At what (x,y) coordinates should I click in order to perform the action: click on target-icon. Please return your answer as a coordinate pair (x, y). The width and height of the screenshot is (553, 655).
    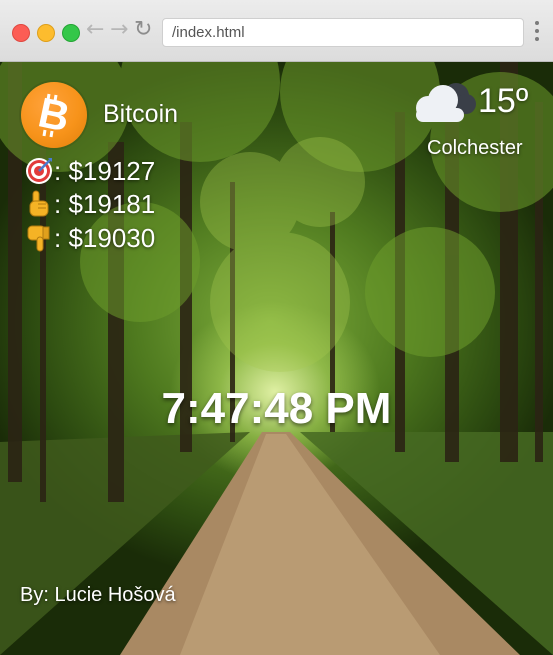
    Looking at the image, I should click on (39, 171).